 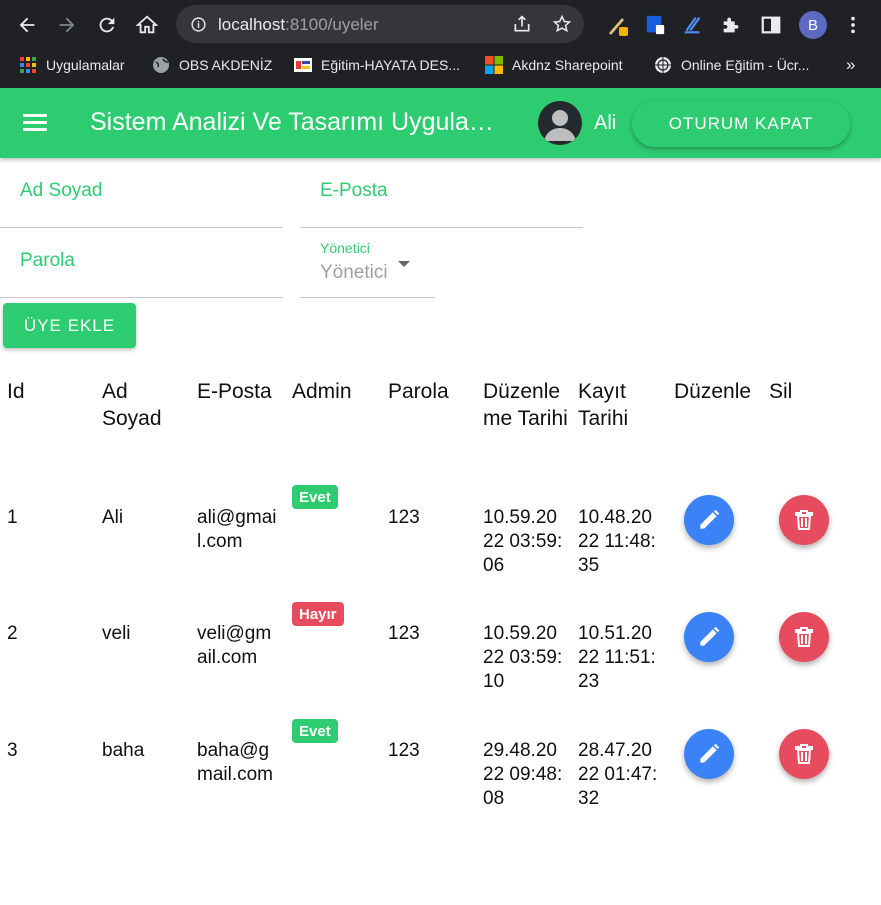 I want to click on cell-created: 10.48.2022 11:48:35, so click(x=617, y=541).